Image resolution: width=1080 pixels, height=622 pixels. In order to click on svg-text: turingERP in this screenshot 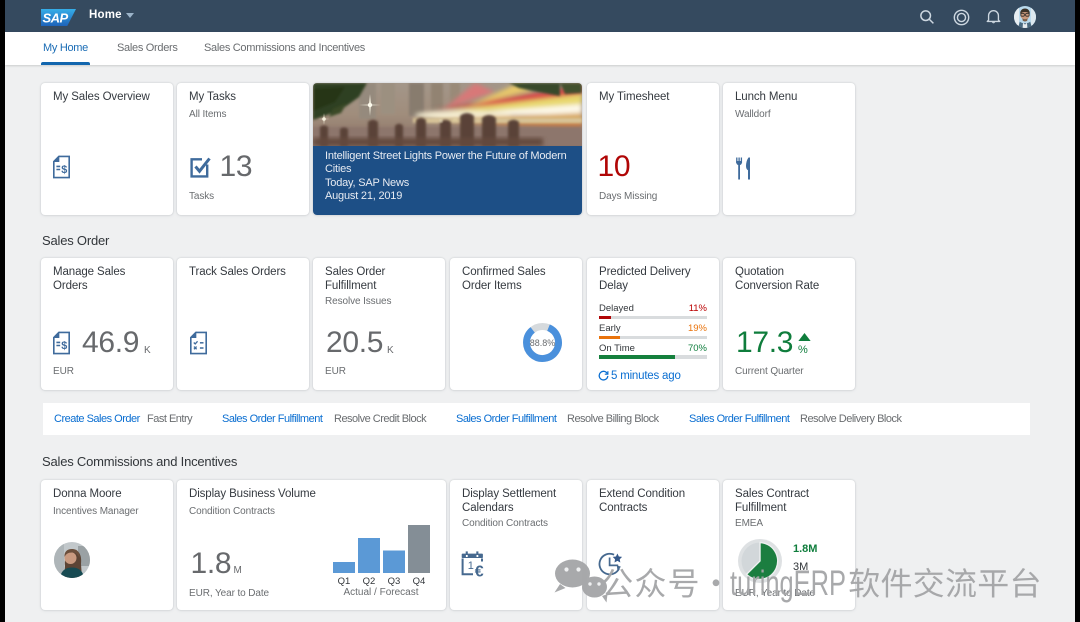, I will do `click(788, 583)`.